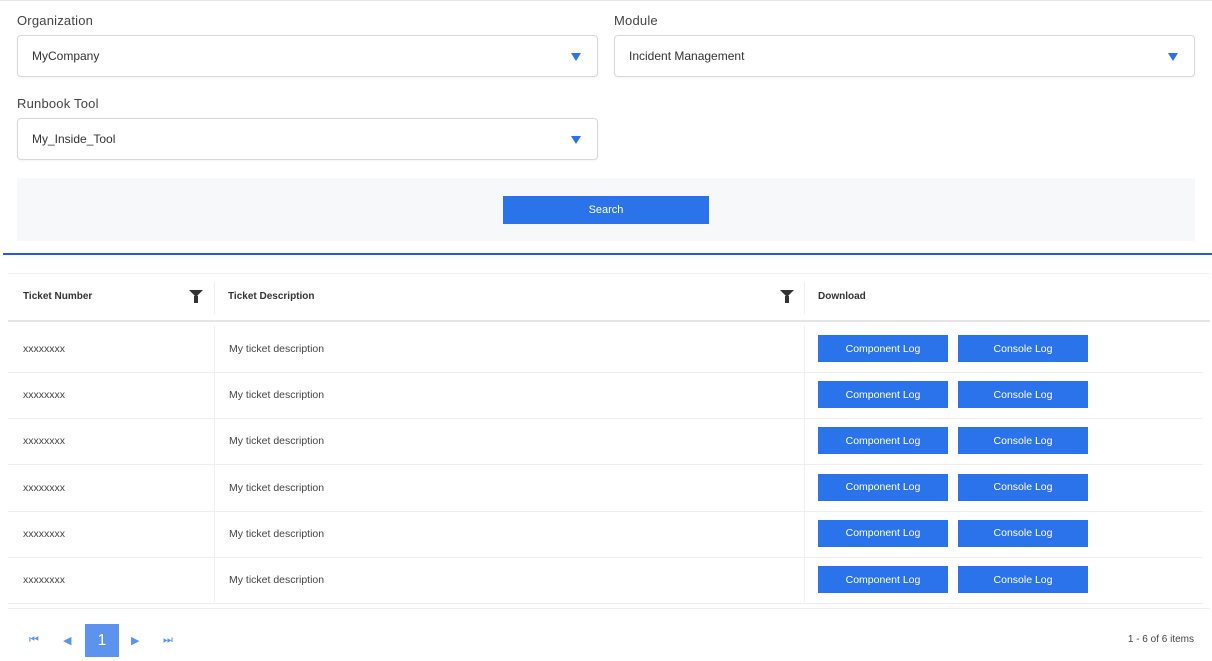 The image size is (1212, 661). I want to click on top-border, so click(606, 0).